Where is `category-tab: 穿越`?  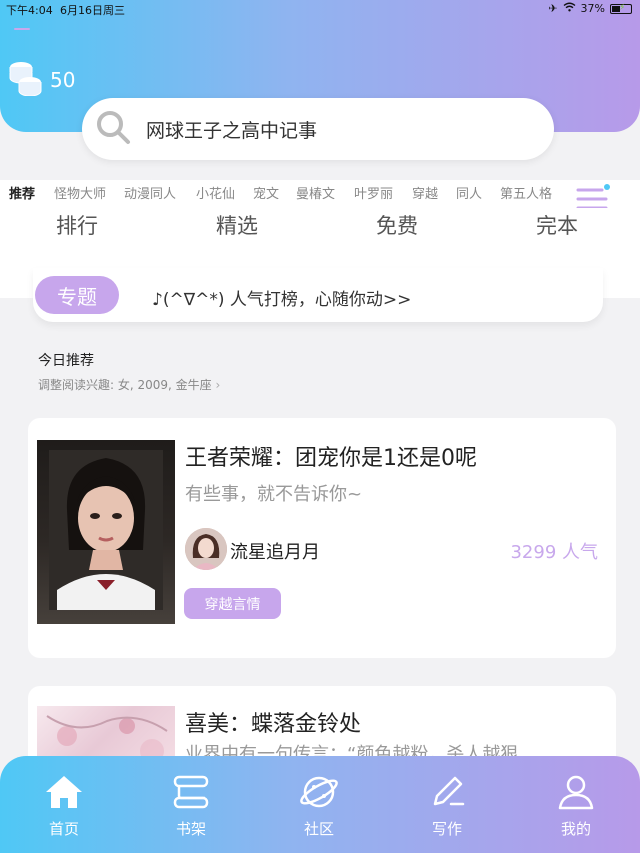
category-tab: 穿越 is located at coordinates (425, 192).